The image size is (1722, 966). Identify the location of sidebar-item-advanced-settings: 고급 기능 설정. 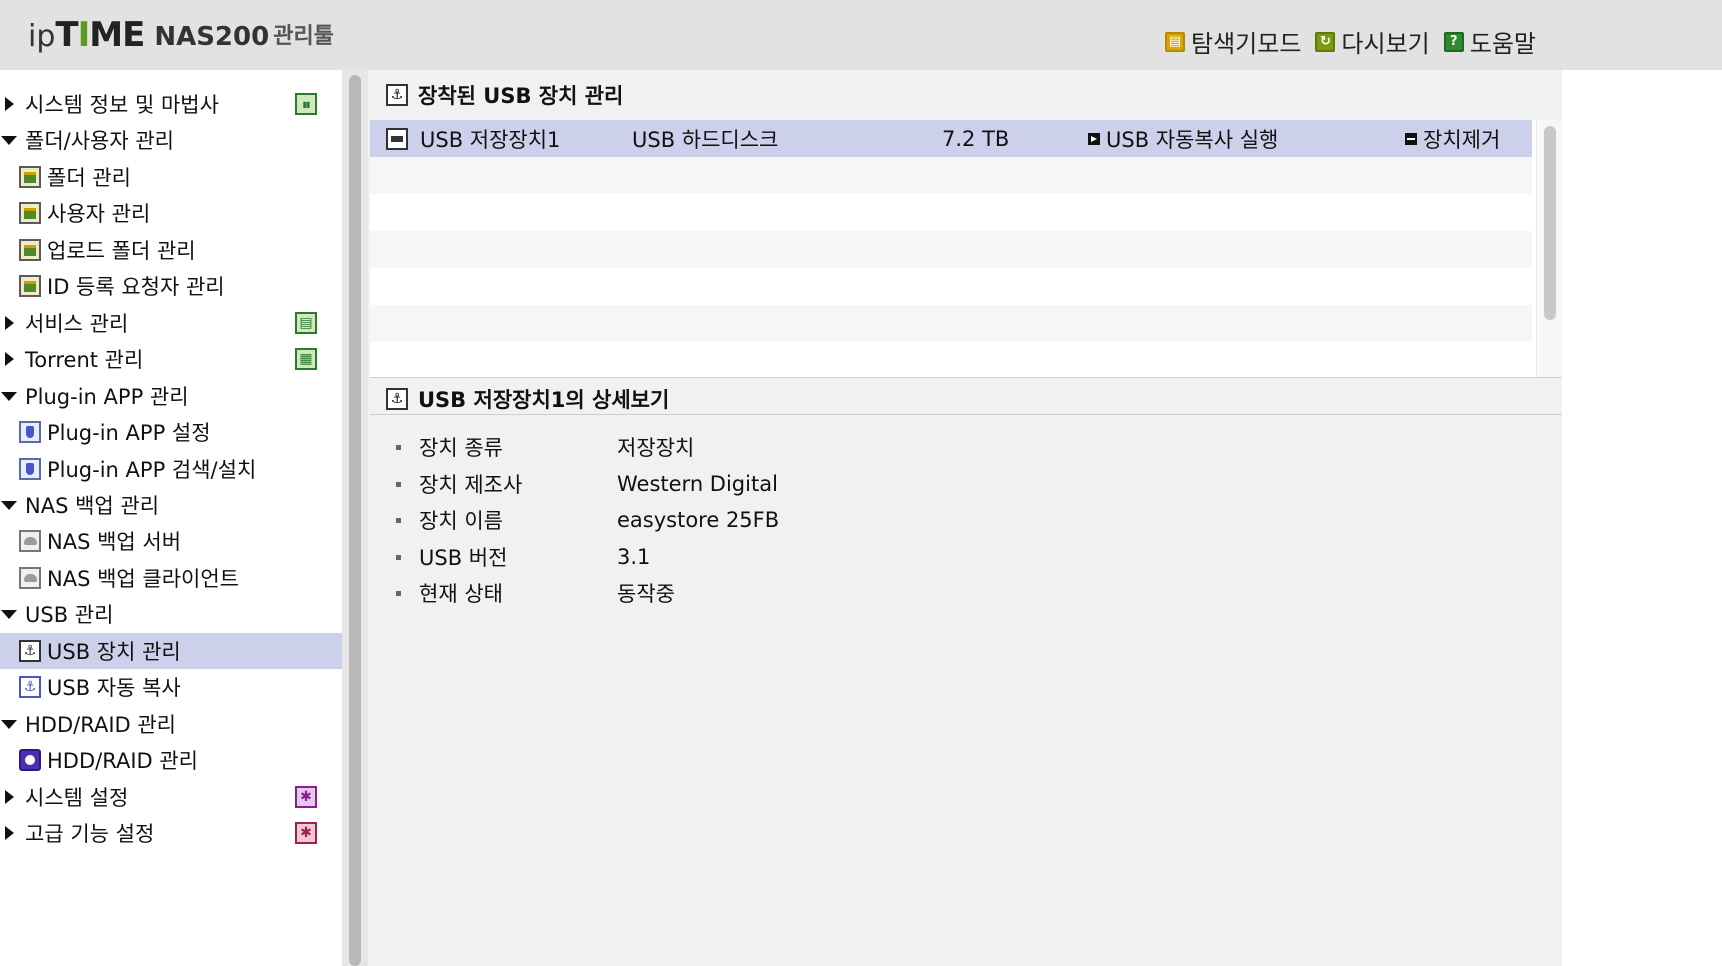
(171, 833).